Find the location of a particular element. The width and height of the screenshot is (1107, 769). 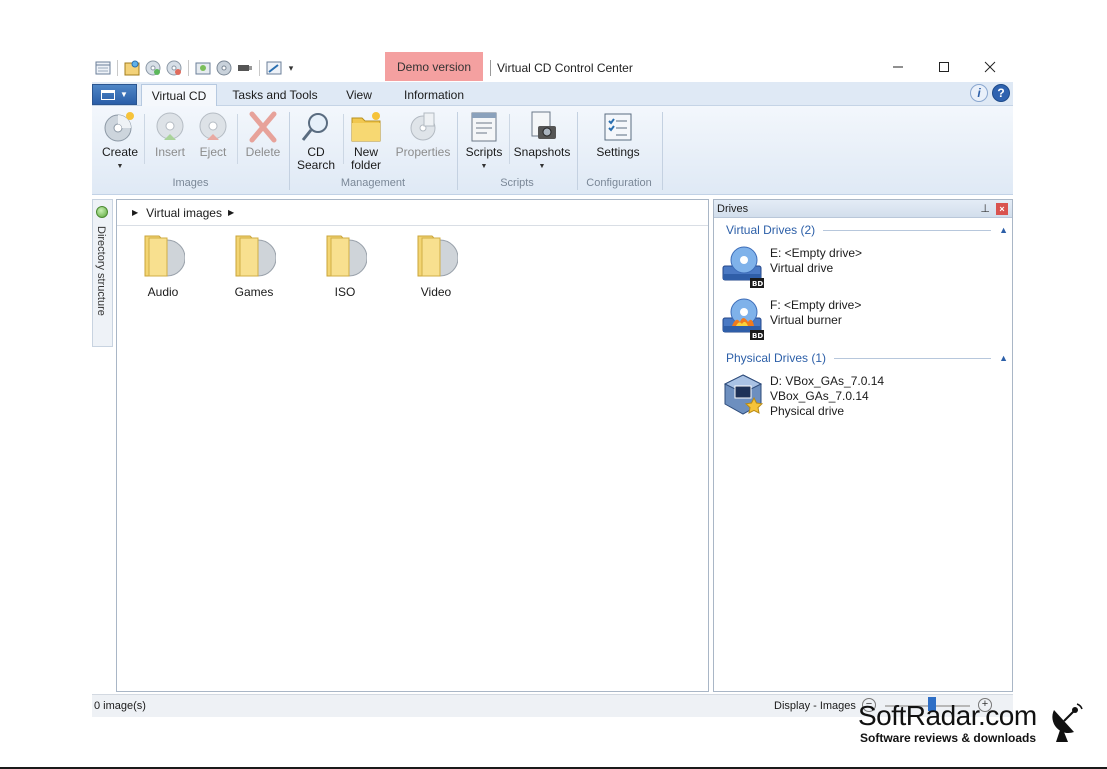

delete-button: Delete is located at coordinates (263, 134).